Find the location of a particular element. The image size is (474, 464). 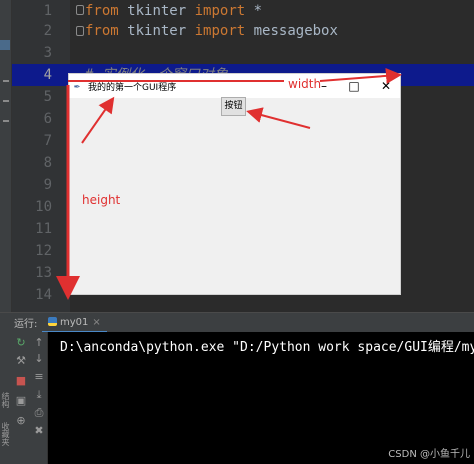

layout-icon: ▣ is located at coordinates (21, 401).